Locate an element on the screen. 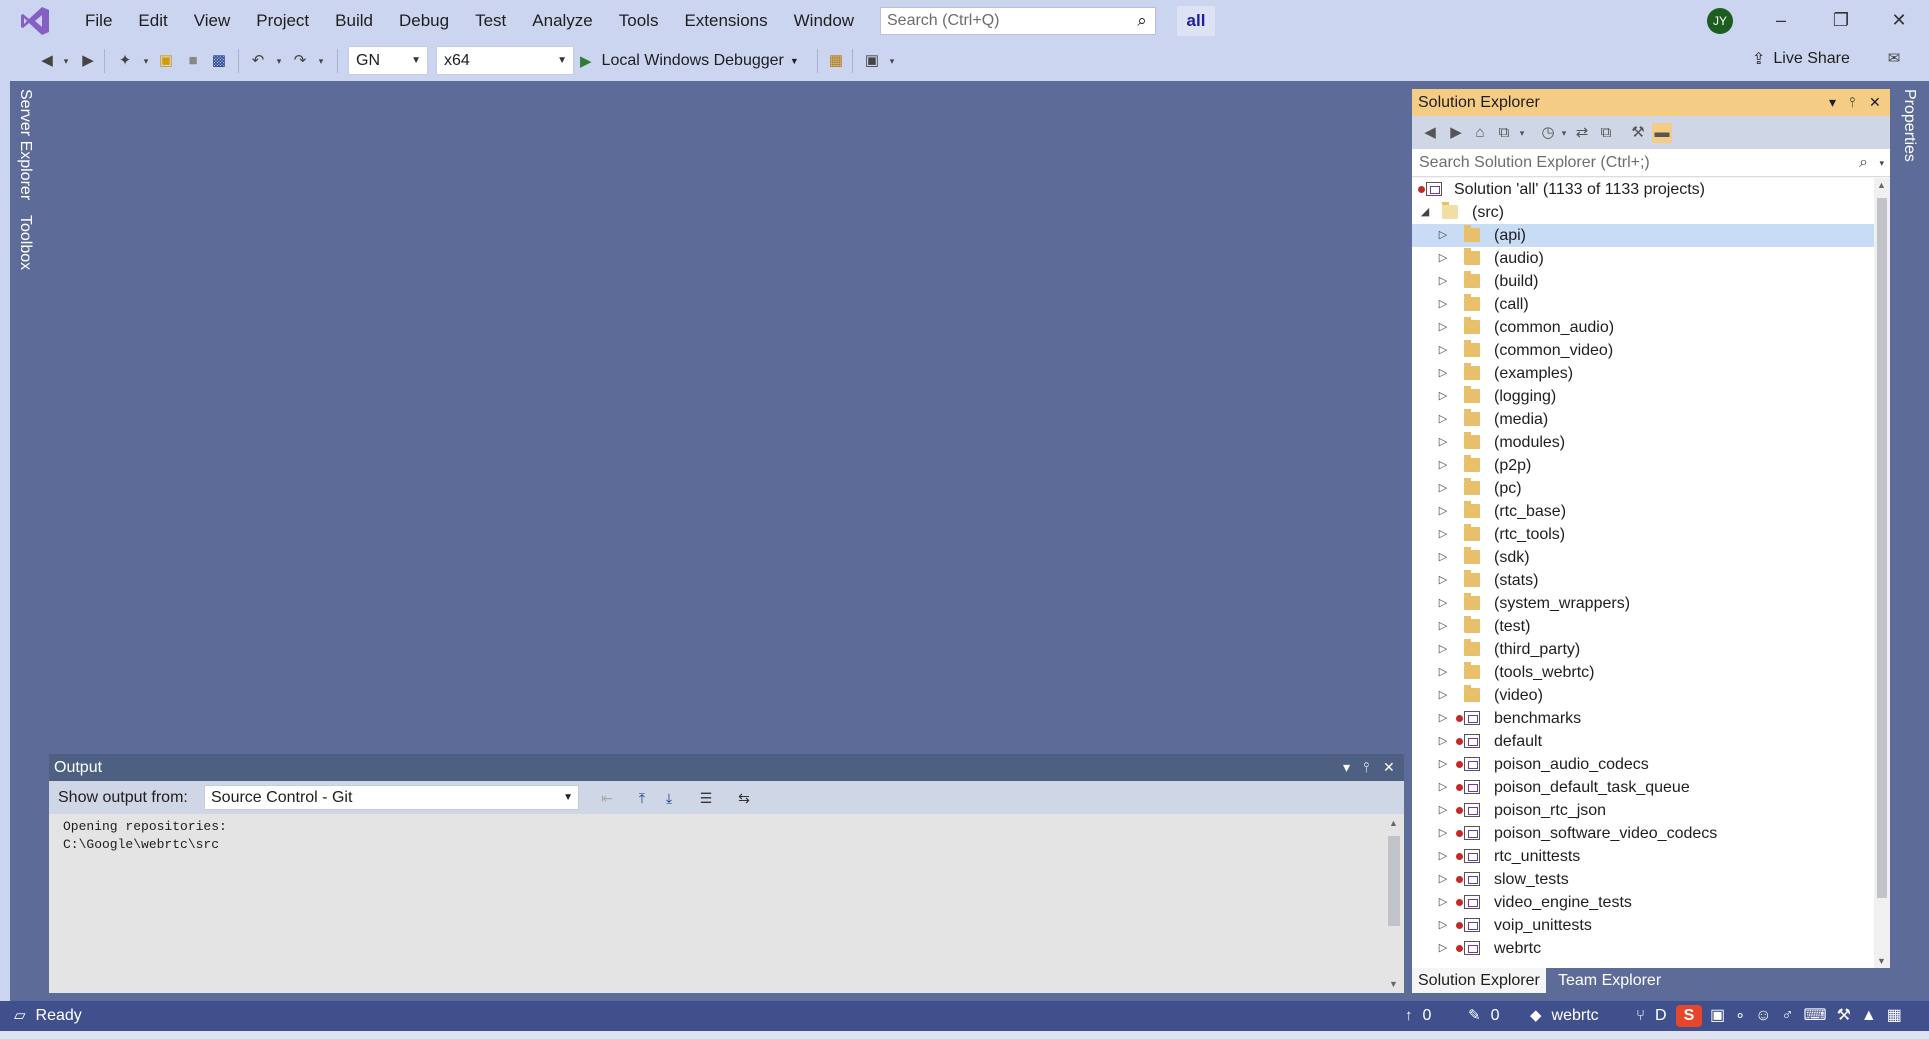  folder-node: ▷ (system_wrappers) is located at coordinates (1643, 603).